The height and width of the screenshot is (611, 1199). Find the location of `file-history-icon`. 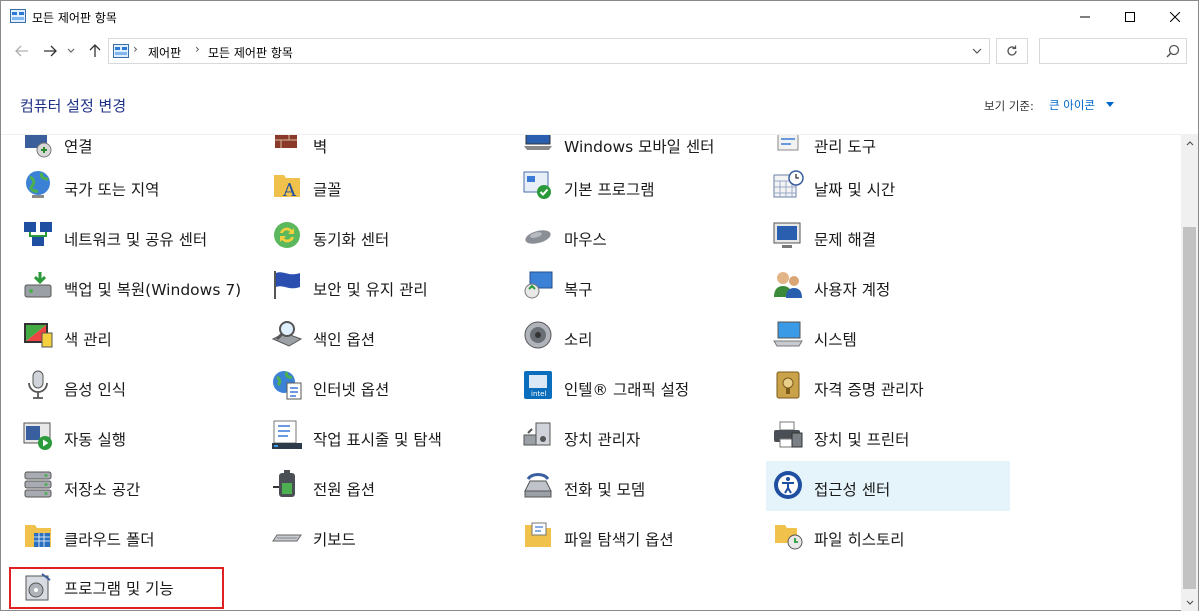

file-history-icon is located at coordinates (789, 537).